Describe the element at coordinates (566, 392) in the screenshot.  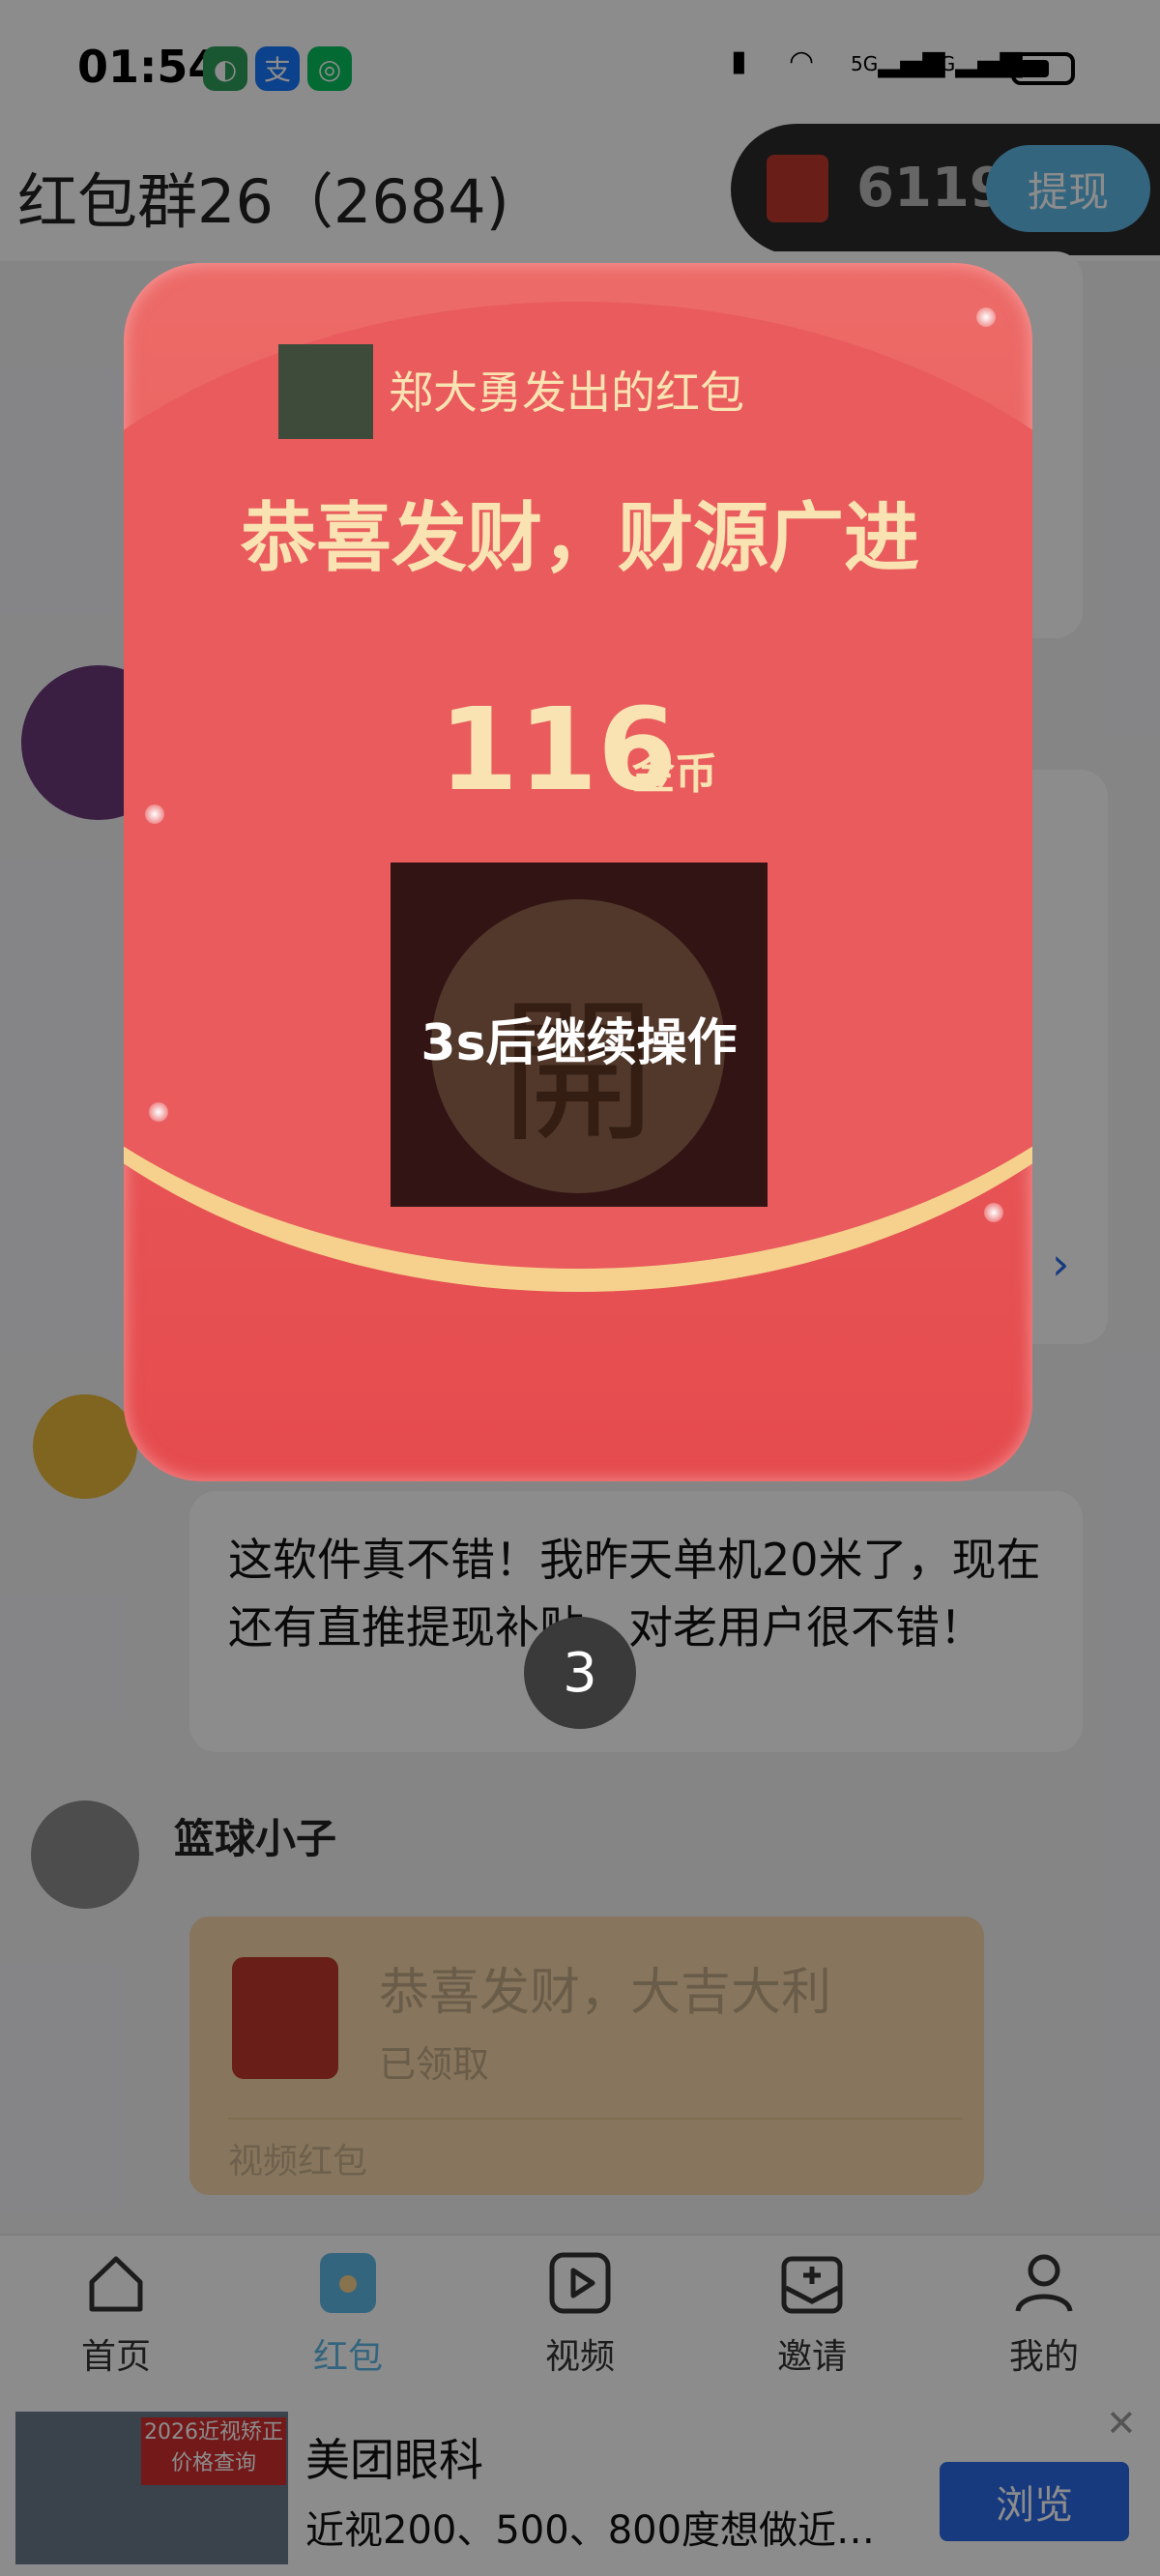
I see `sender-label: 郑大勇发出的红包` at that location.